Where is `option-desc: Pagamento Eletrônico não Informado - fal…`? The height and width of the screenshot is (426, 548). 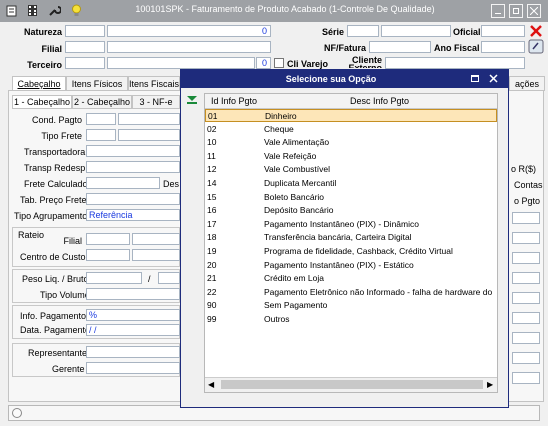 option-desc: Pagamento Eletrônico não Informado - fal… is located at coordinates (379, 291).